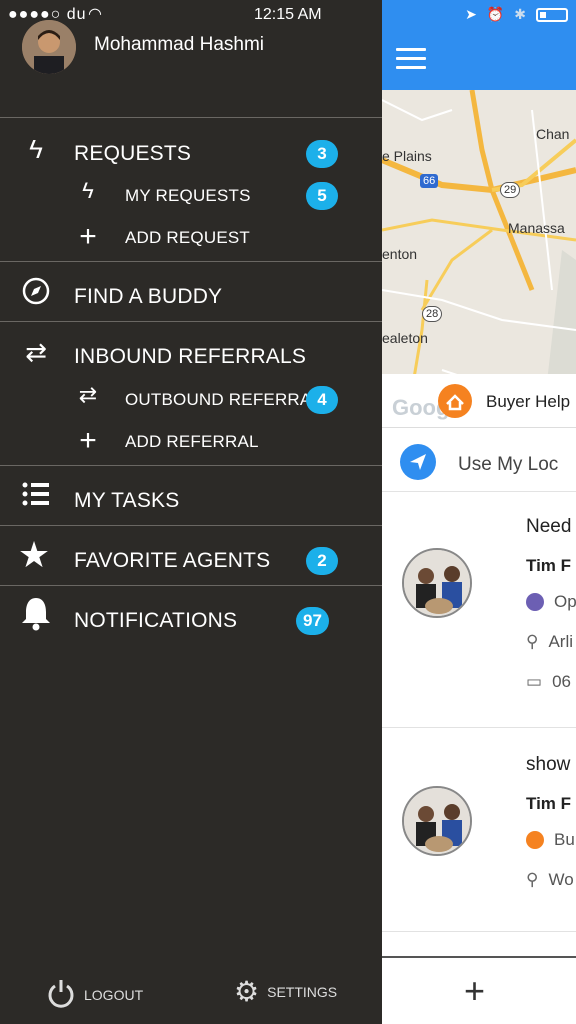 Image resolution: width=576 pixels, height=1024 pixels. Describe the element at coordinates (191, 995) in the screenshot. I see `drawer-footer: LOGOUT ⚙ SETTINGS` at that location.